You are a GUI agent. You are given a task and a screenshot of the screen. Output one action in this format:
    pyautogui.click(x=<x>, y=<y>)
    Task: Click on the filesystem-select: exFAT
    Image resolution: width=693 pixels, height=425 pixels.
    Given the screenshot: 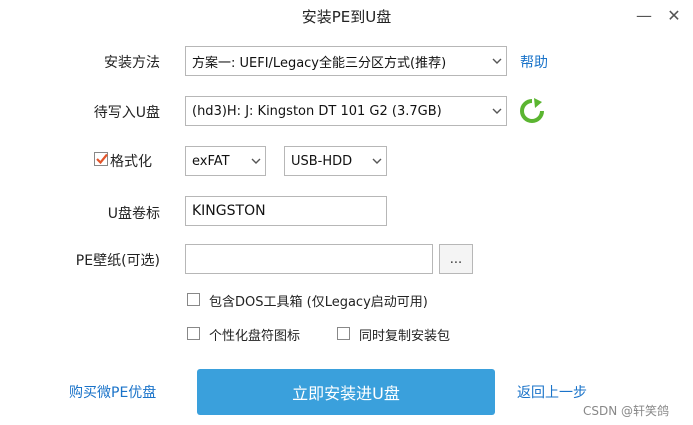 What is the action you would take?
    pyautogui.click(x=225, y=161)
    